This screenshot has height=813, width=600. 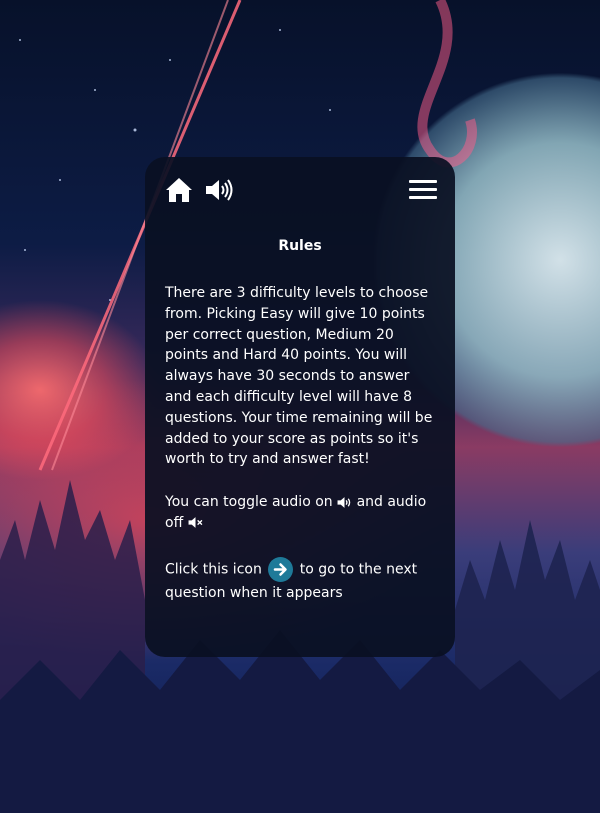 I want to click on rules-title: Rules, so click(x=300, y=246).